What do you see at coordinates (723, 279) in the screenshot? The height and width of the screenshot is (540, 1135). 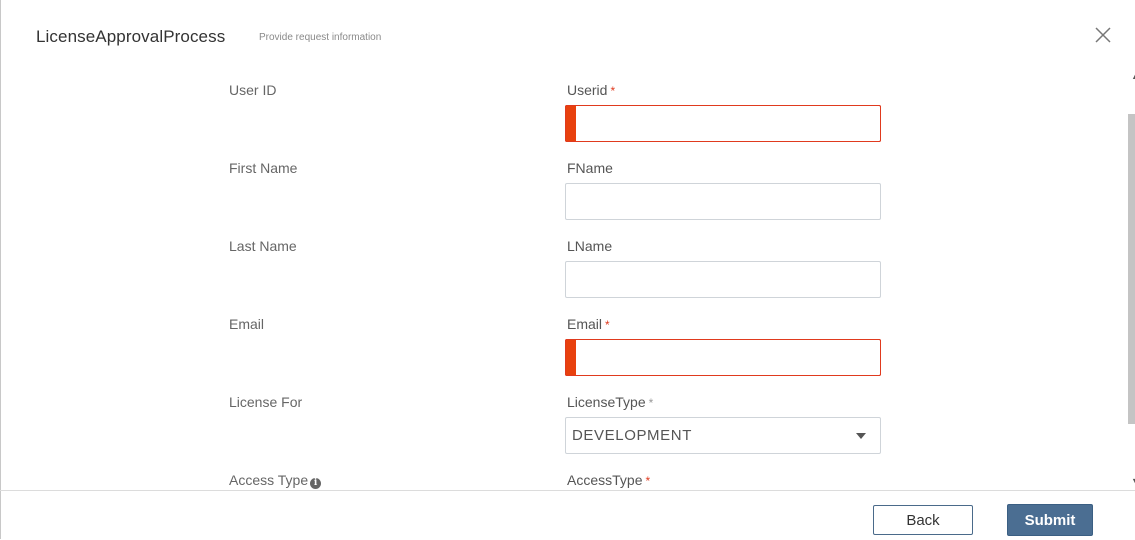 I see `lname-input` at bounding box center [723, 279].